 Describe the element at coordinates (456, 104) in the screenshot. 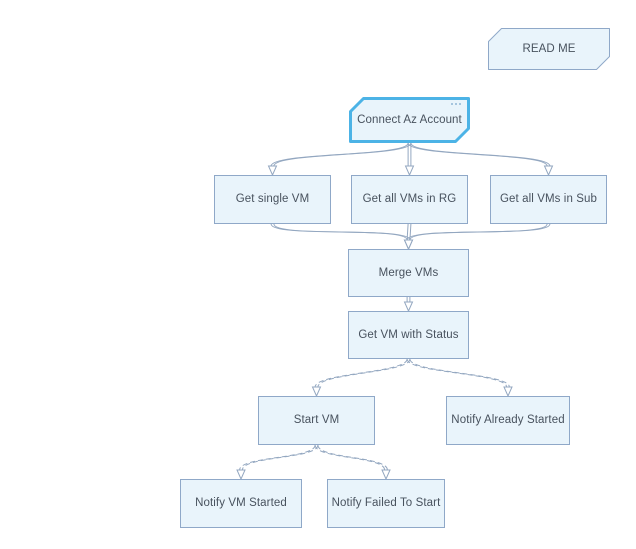

I see `node-options-ellipsis-icon` at that location.